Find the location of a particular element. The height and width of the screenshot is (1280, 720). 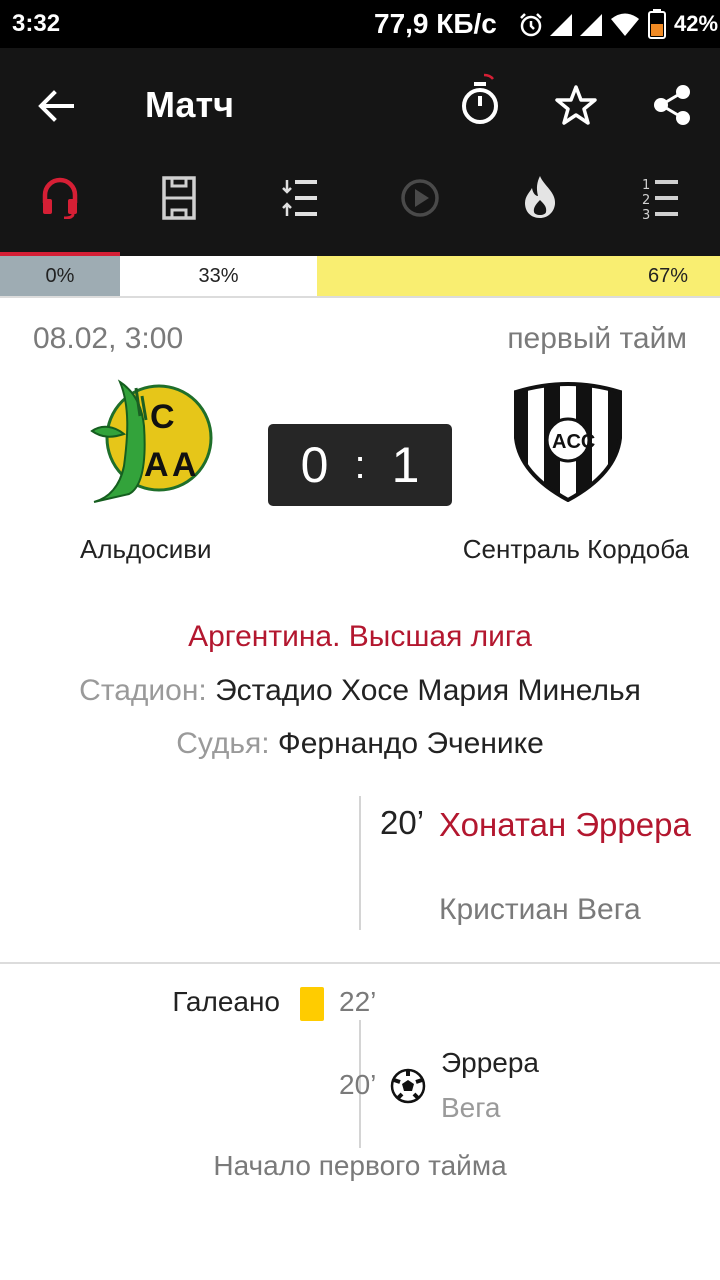

vote-draw-percent: 33% is located at coordinates (218, 276).